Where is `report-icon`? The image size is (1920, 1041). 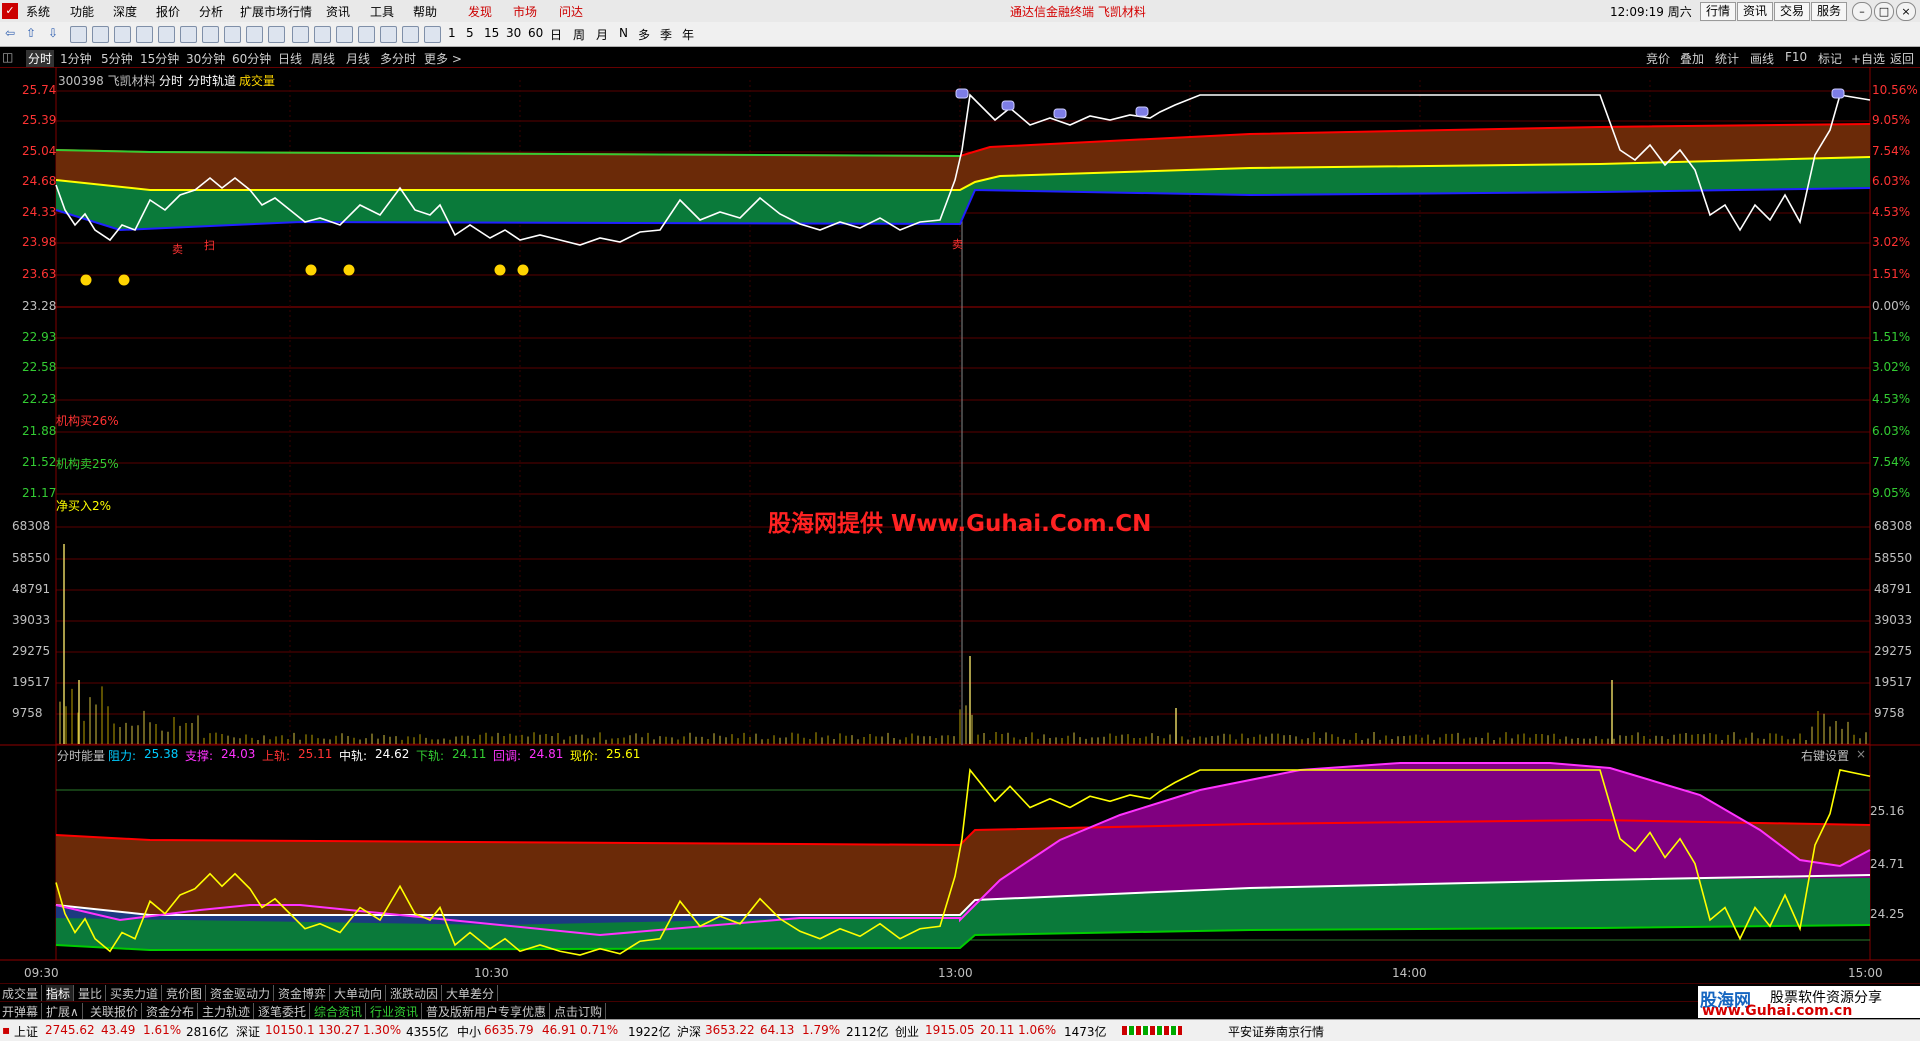
report-icon is located at coordinates (232, 34).